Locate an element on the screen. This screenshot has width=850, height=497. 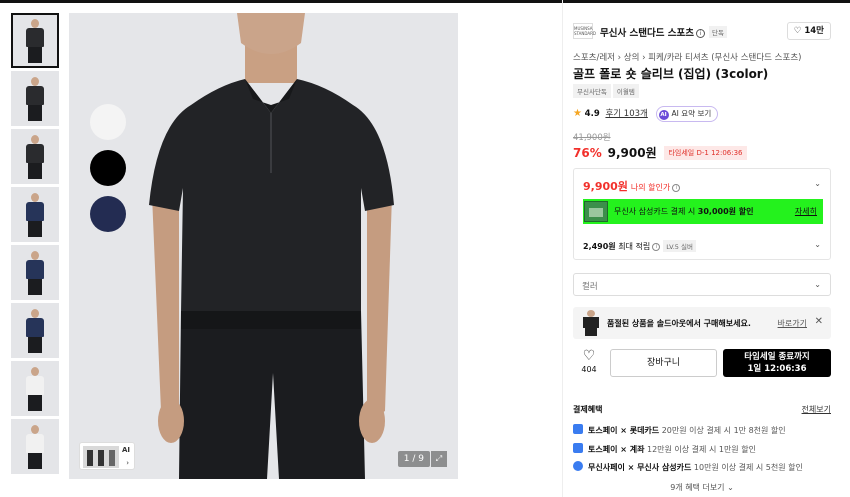
expand-icon: ⤢ is located at coordinates (439, 459).